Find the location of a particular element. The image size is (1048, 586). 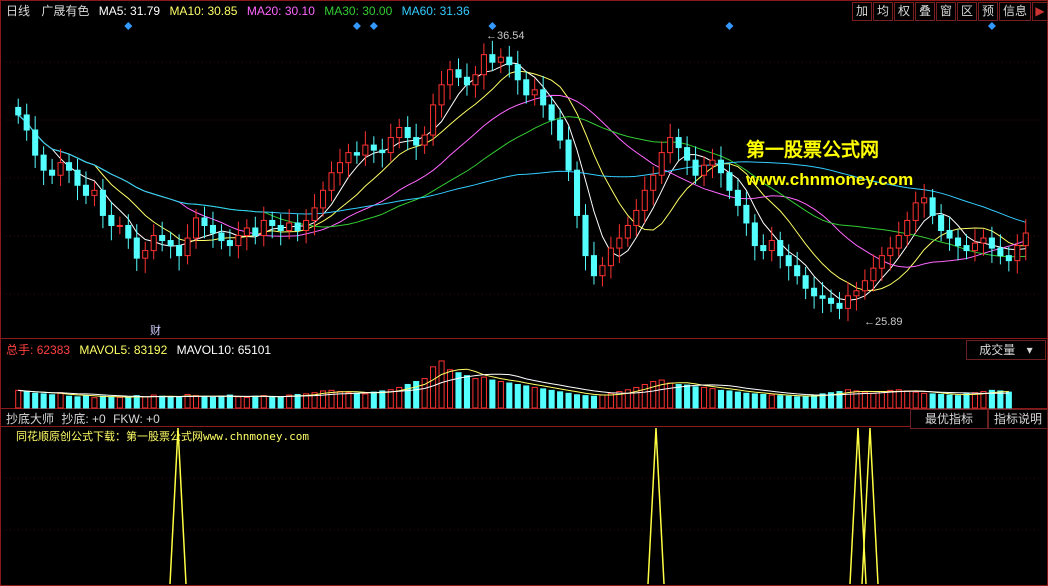

finance-marker: 财 is located at coordinates (155, 330).